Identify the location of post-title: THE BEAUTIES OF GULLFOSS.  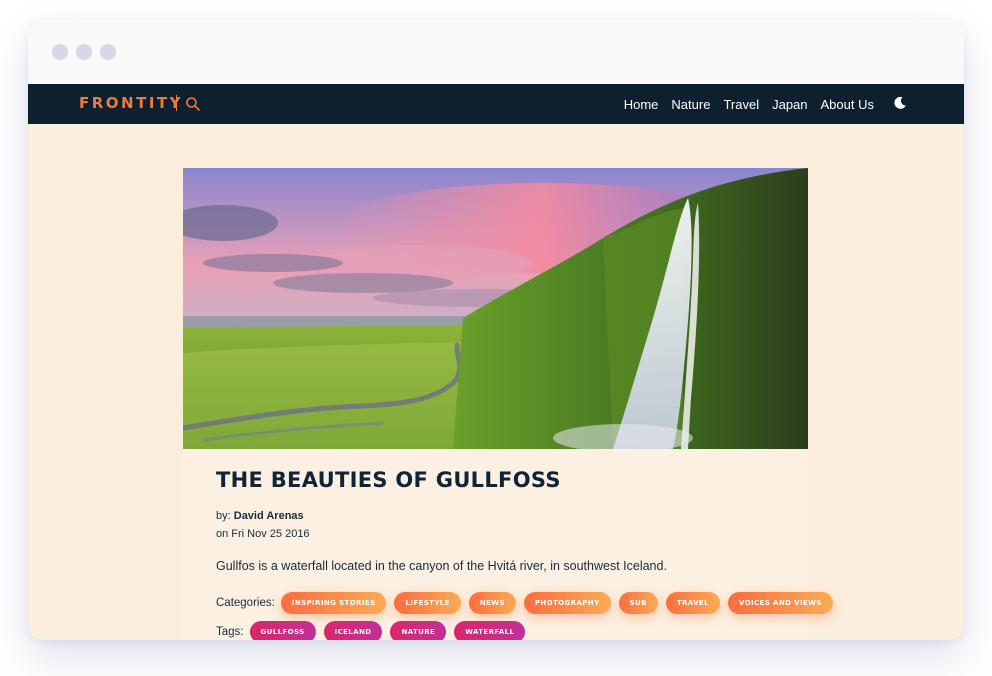
(388, 480).